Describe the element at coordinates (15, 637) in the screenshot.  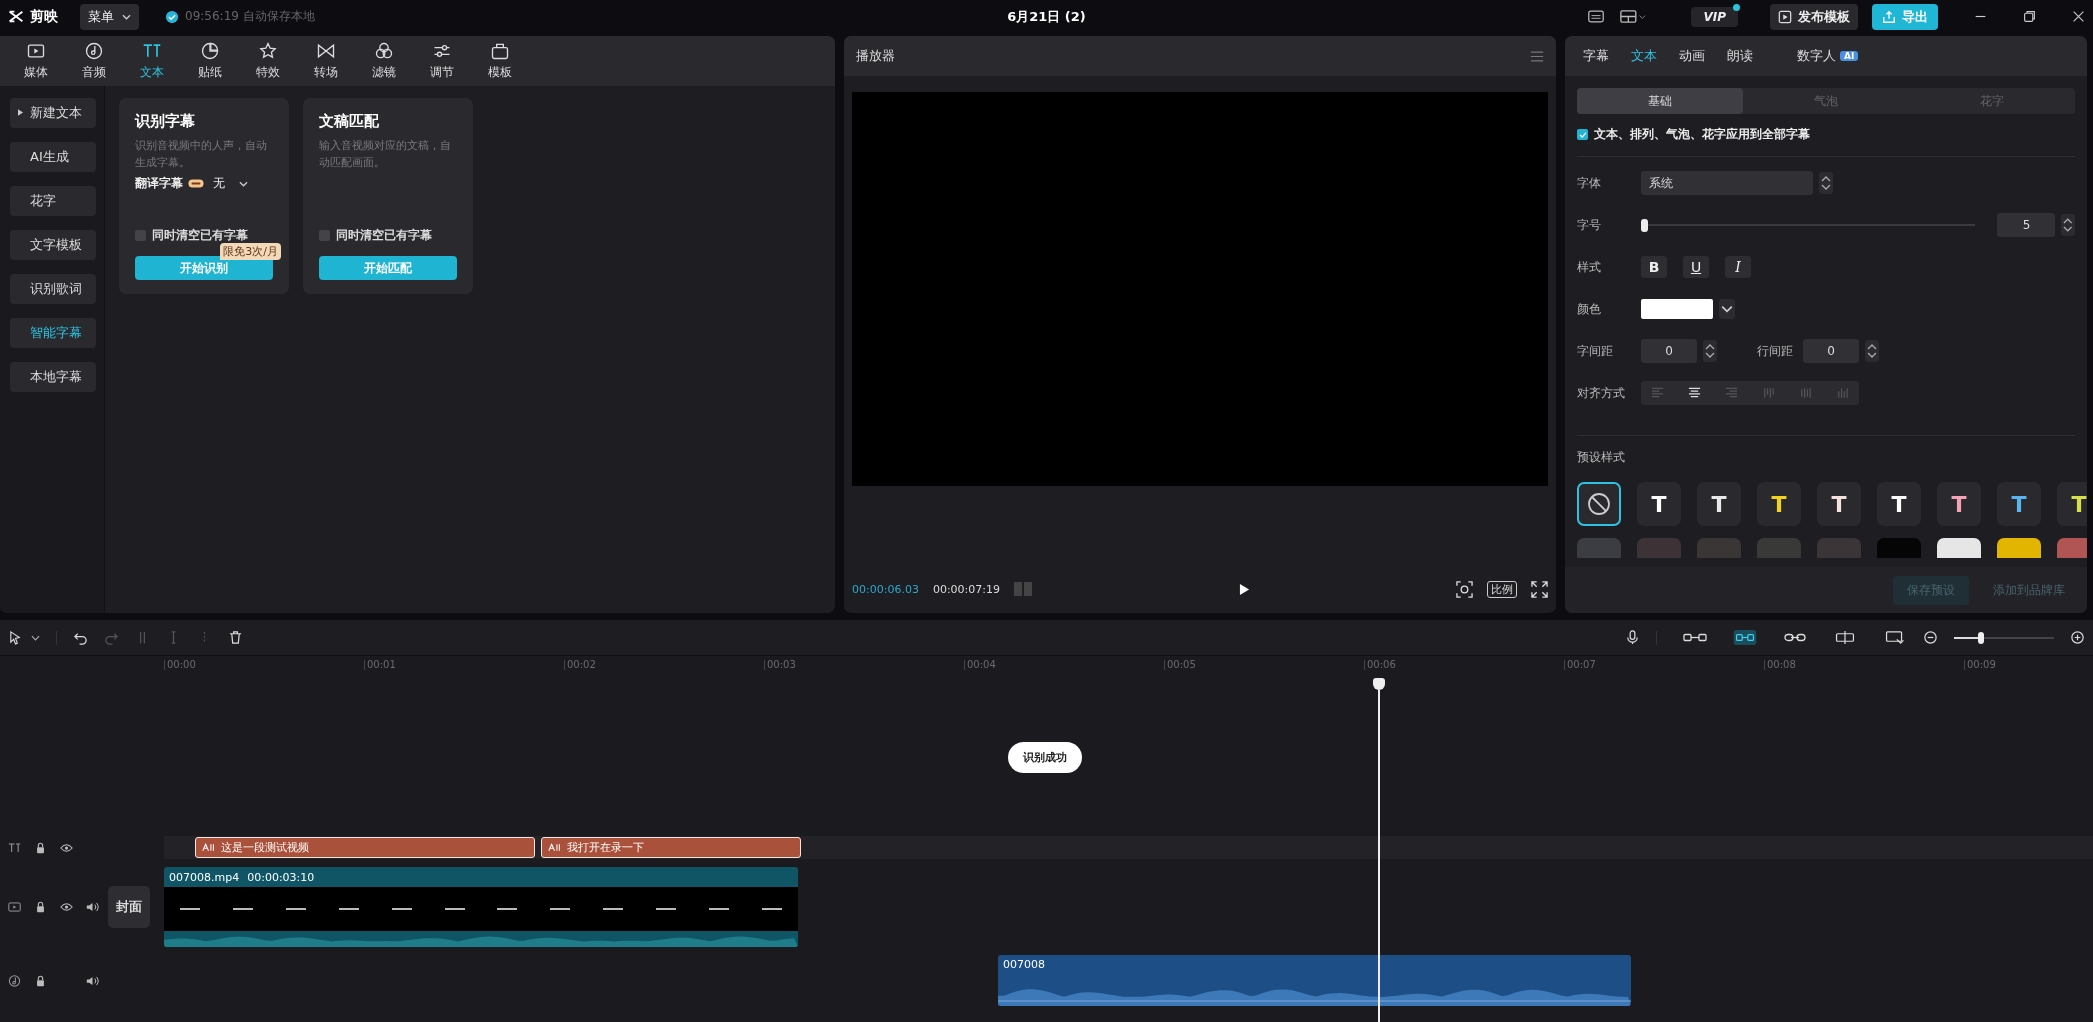
I see `cursor-icon` at that location.